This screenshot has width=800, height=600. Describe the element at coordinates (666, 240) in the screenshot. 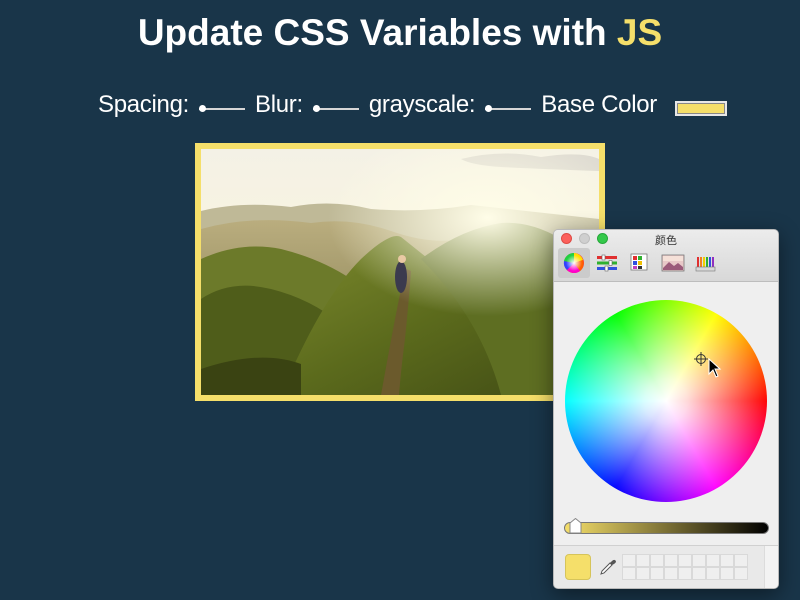

I see `color-panel-title: 颜色` at that location.